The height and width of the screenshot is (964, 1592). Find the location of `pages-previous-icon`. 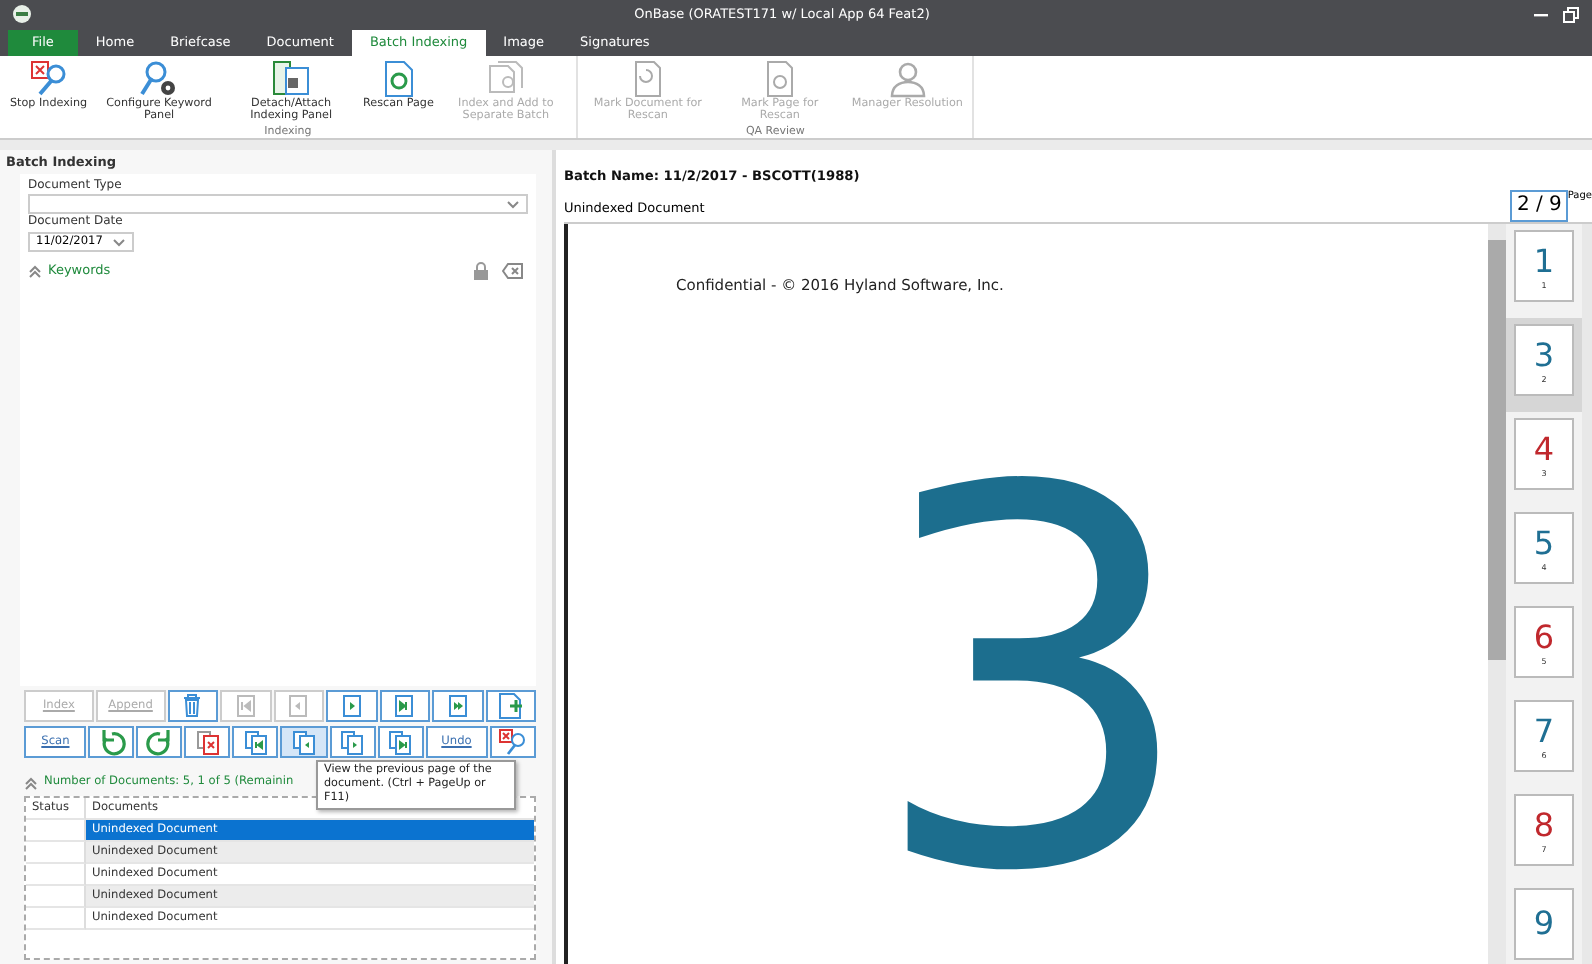

pages-previous-icon is located at coordinates (303, 742).